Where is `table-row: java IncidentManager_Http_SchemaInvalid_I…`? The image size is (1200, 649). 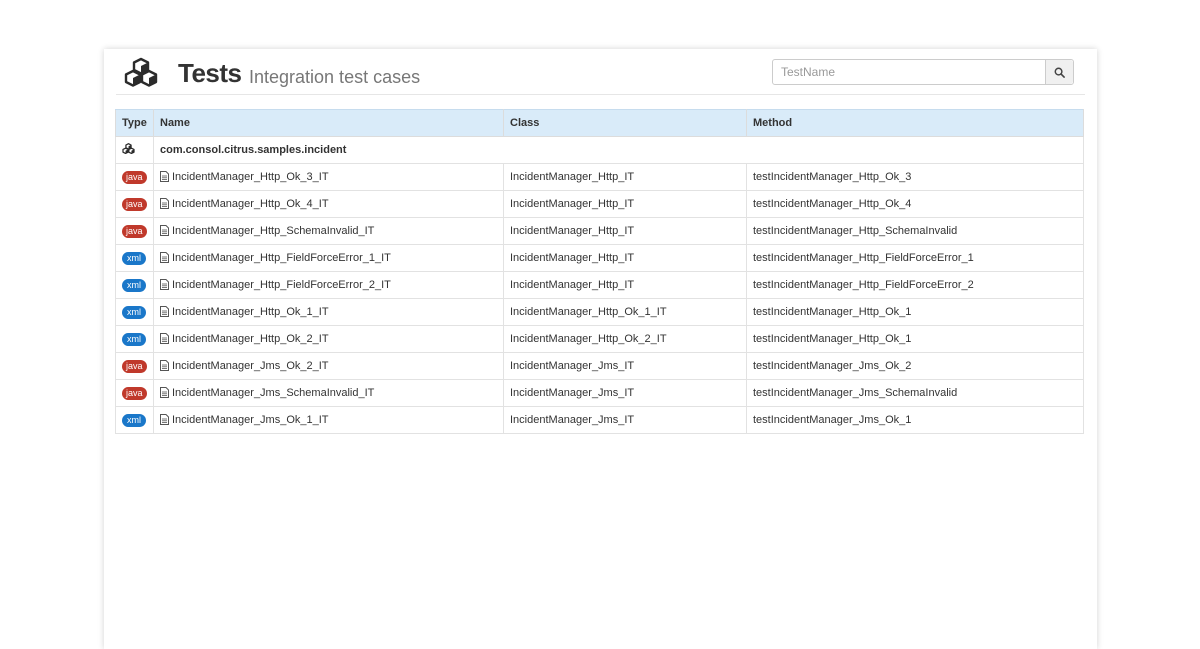 table-row: java IncidentManager_Http_SchemaInvalid_I… is located at coordinates (599, 231).